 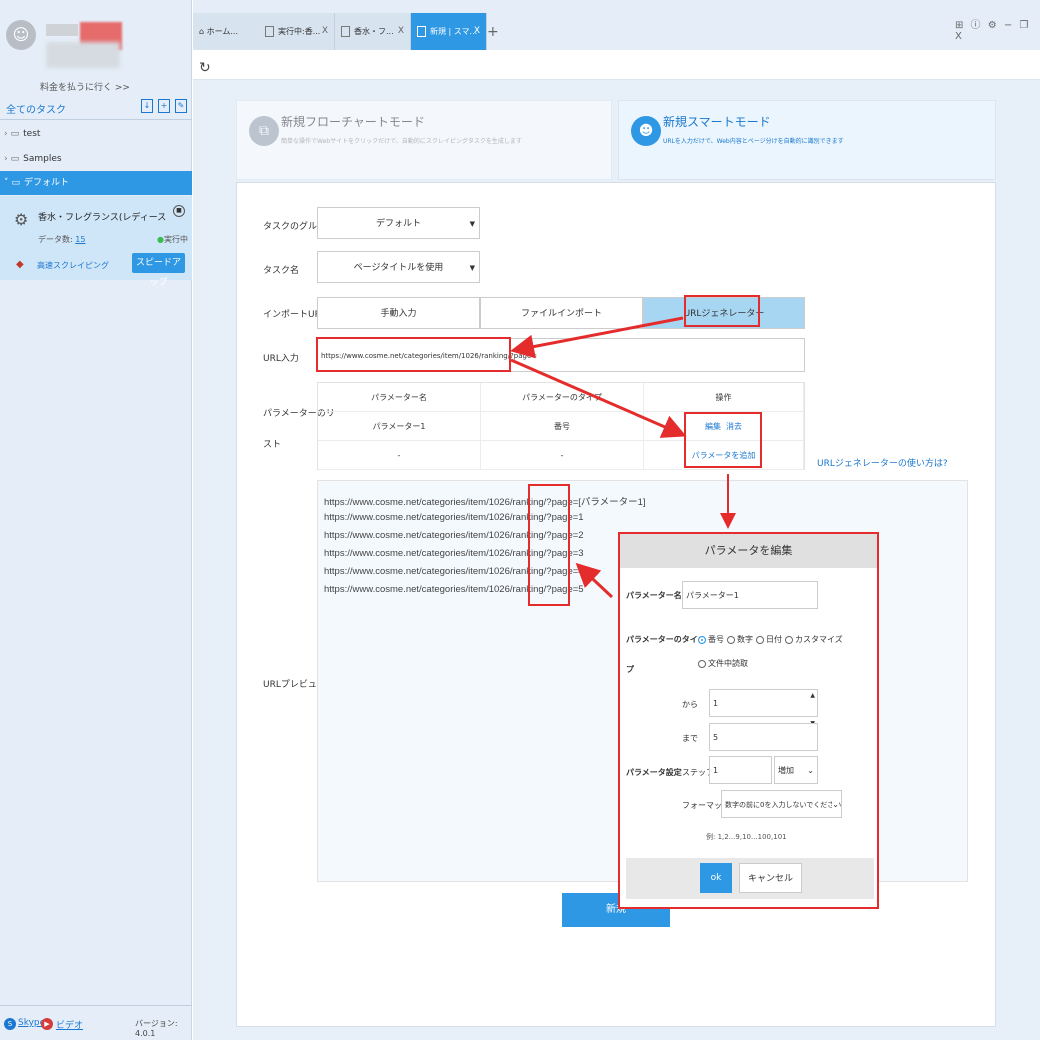 I want to click on arrow-generator-to-url, so click(x=597, y=337).